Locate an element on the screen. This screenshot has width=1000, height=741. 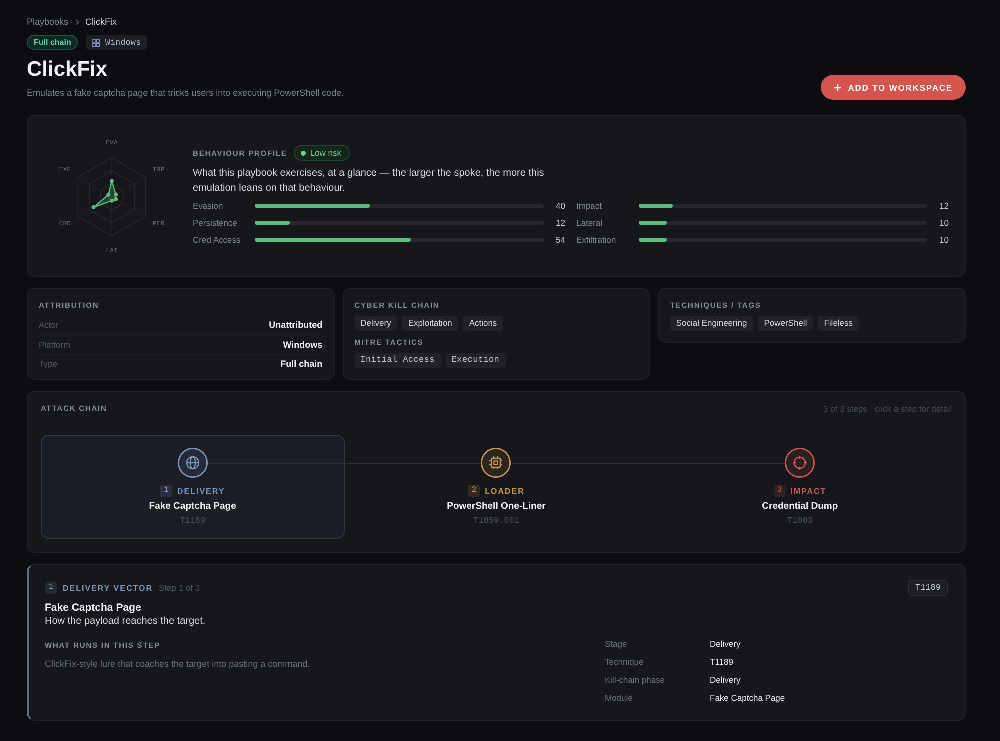
kill-chain-phase-tag: Delivery is located at coordinates (376, 323).